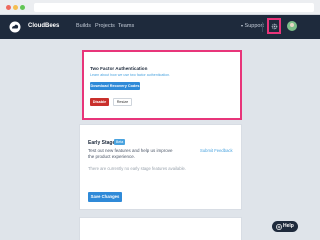 Image resolution: width=320 pixels, height=240 pixels. What do you see at coordinates (288, 226) in the screenshot?
I see `help-label: Help` at bounding box center [288, 226].